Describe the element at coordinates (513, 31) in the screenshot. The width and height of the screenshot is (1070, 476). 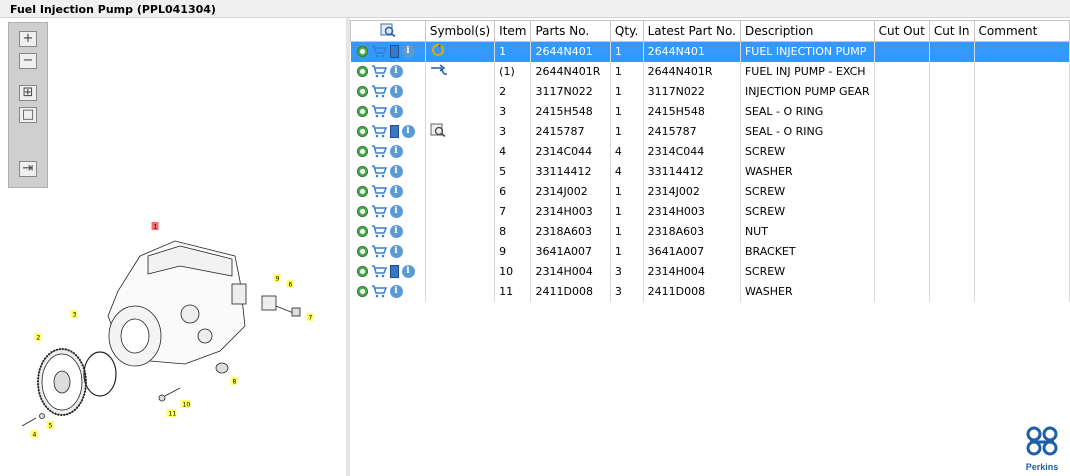
I see `column-header-item: Item` at that location.